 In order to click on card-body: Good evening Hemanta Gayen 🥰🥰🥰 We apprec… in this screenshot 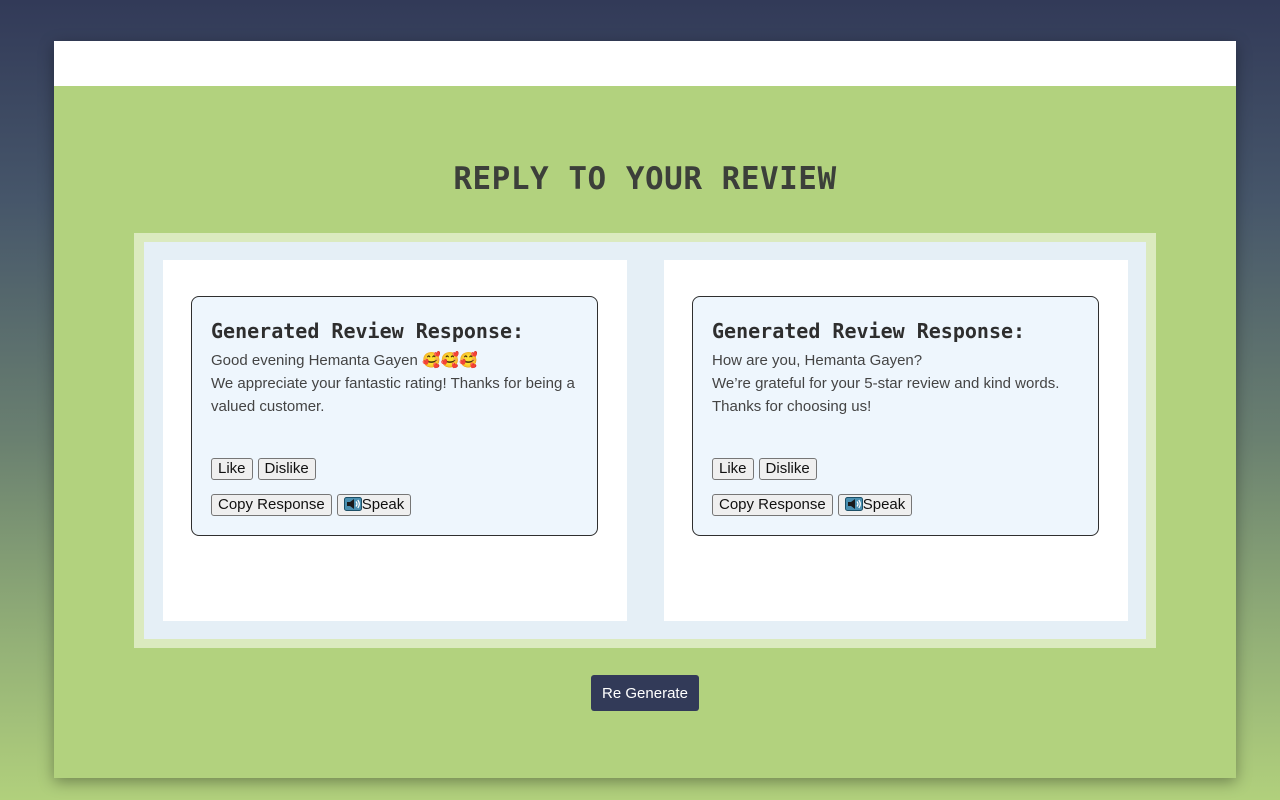, I will do `click(394, 397)`.